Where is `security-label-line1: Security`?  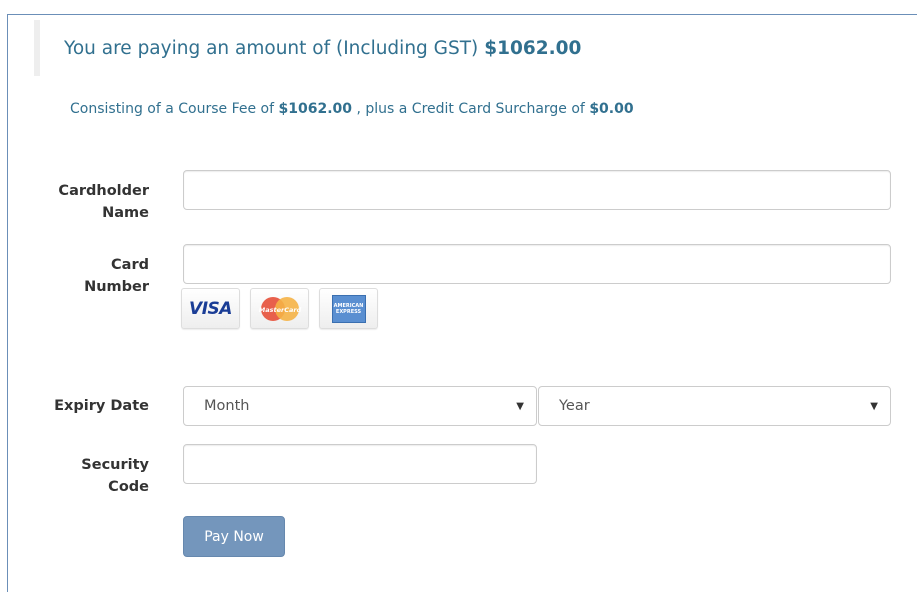
security-label-line1: Security is located at coordinates (115, 465).